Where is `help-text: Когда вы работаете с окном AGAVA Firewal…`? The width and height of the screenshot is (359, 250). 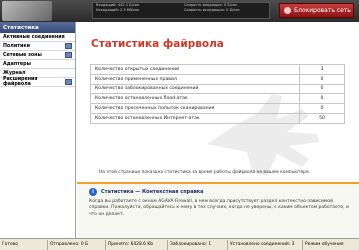 help-text: Когда вы работаете с окном AGAVA Firewal… is located at coordinates (219, 208).